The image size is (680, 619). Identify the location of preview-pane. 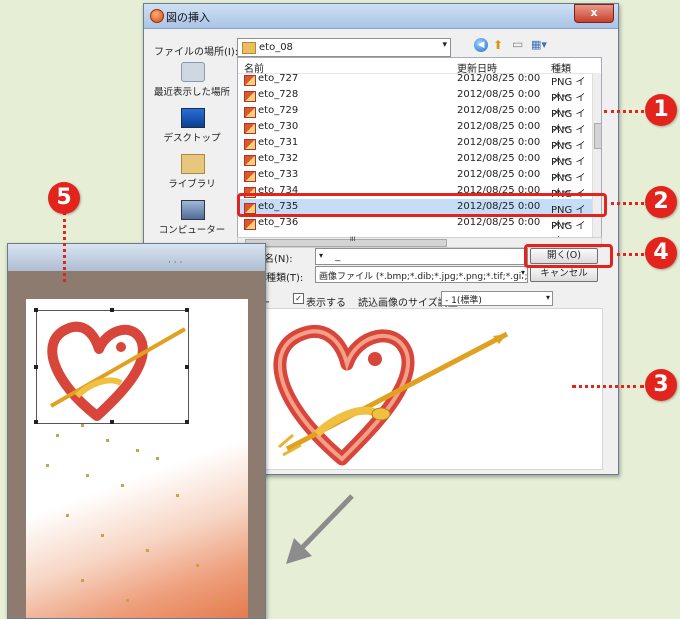
(429, 389).